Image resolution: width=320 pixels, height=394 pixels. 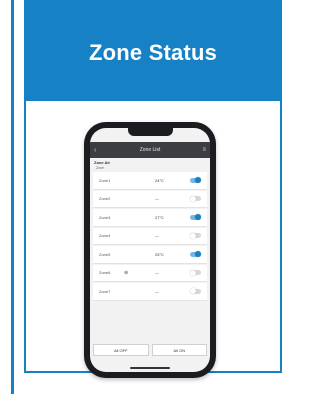 I want to click on zone-name: Zone5, so click(x=105, y=254).